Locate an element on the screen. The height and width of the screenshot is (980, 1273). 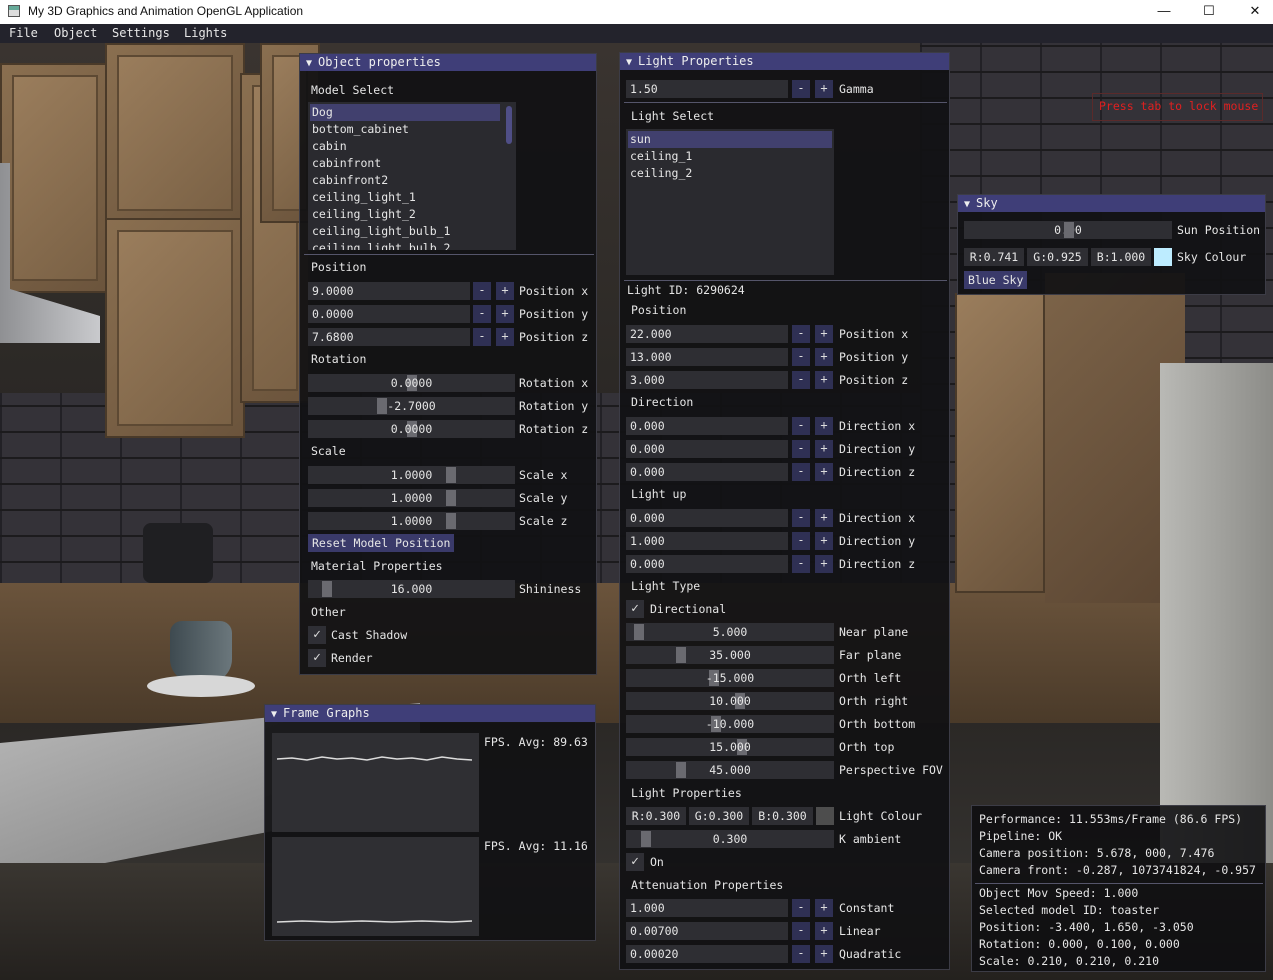
gamma-plus-button: + is located at coordinates (824, 89).